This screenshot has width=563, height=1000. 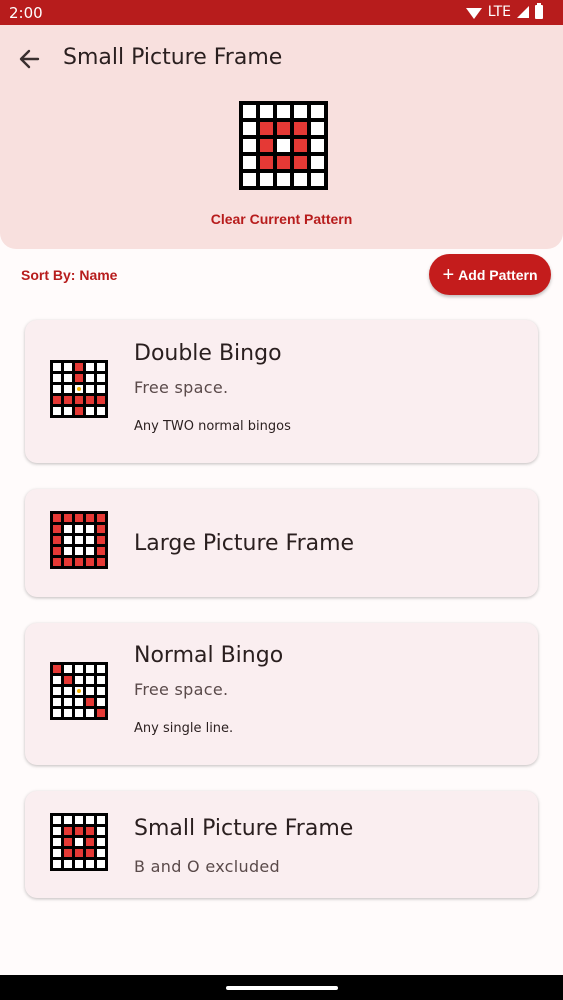 What do you see at coordinates (498, 274) in the screenshot?
I see `add-pattern-label: Add Pattern` at bounding box center [498, 274].